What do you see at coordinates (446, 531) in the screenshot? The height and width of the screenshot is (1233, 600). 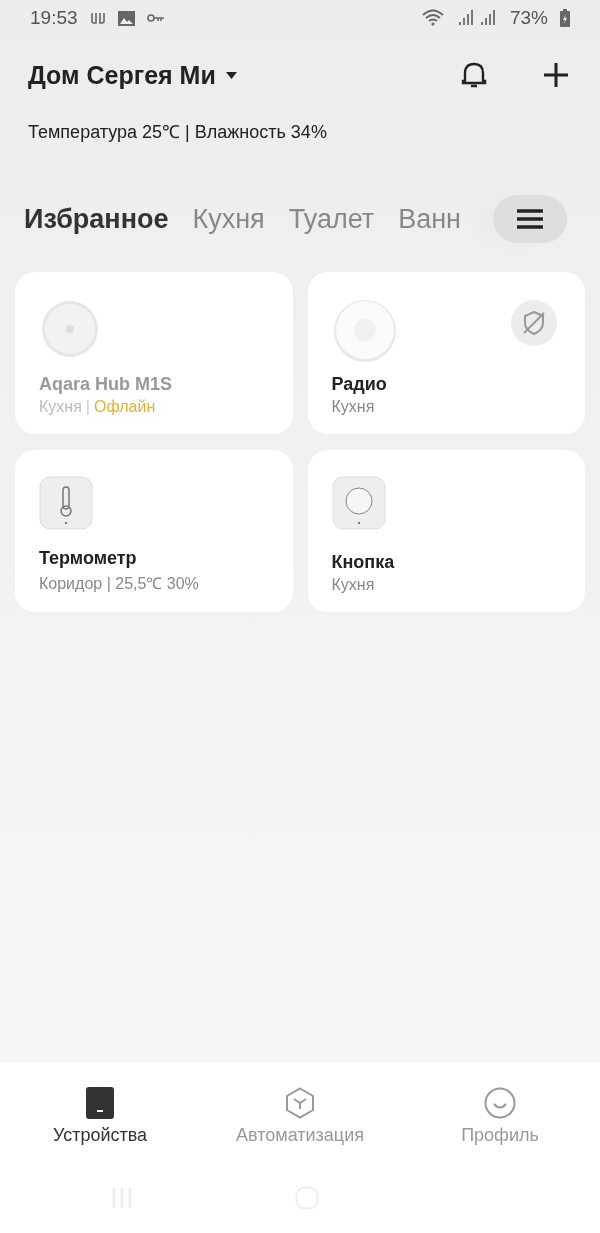 I see `device-card: Кнопка Кухня` at bounding box center [446, 531].